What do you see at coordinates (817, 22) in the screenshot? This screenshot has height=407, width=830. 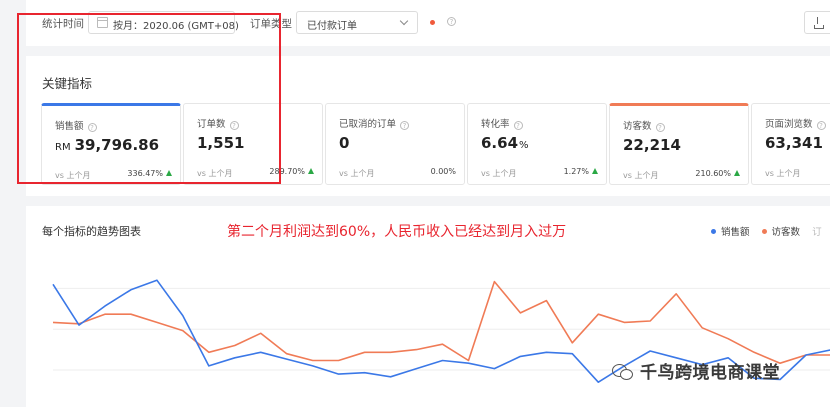 I see `download-button` at bounding box center [817, 22].